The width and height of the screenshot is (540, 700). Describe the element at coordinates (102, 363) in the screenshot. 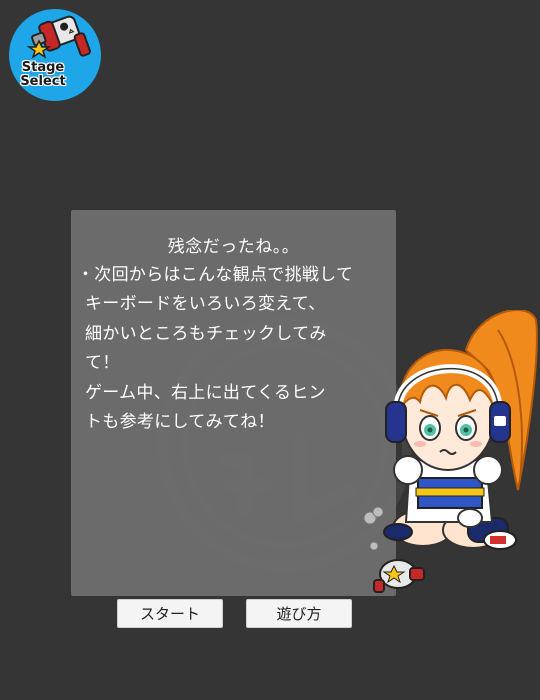

I see `hint-line: て！` at that location.